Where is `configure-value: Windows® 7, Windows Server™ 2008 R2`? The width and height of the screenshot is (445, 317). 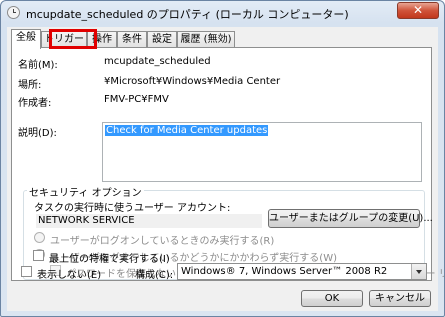 configure-value: Windows® 7, Windows Server™ 2008 R2 is located at coordinates (284, 271).